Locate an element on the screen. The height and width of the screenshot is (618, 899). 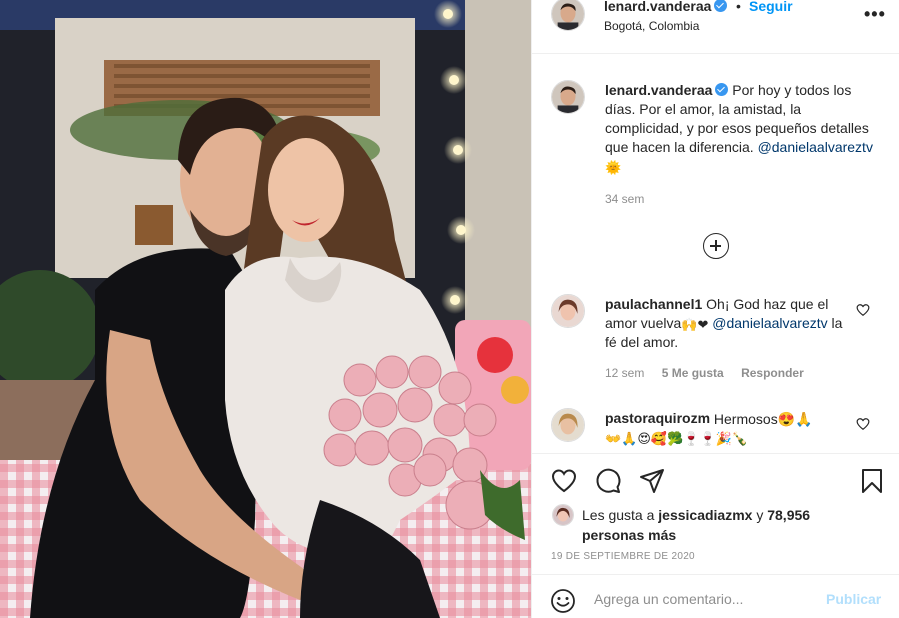
comment-meta: 12 sem 5 Me gusta Responder is located at coordinates (711, 373).